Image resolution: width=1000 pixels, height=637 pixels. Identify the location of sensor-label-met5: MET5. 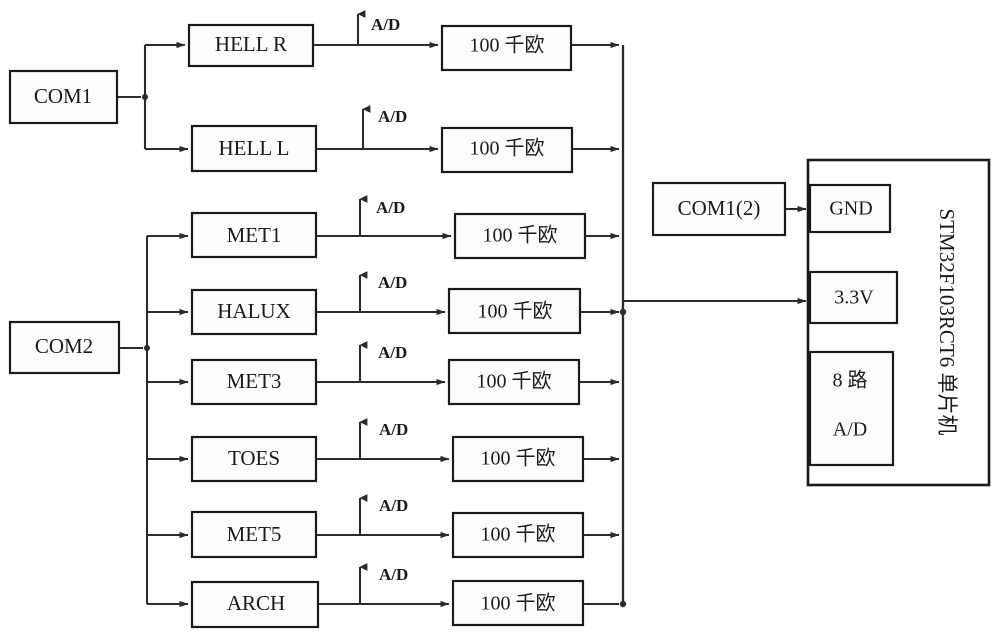
(254, 534).